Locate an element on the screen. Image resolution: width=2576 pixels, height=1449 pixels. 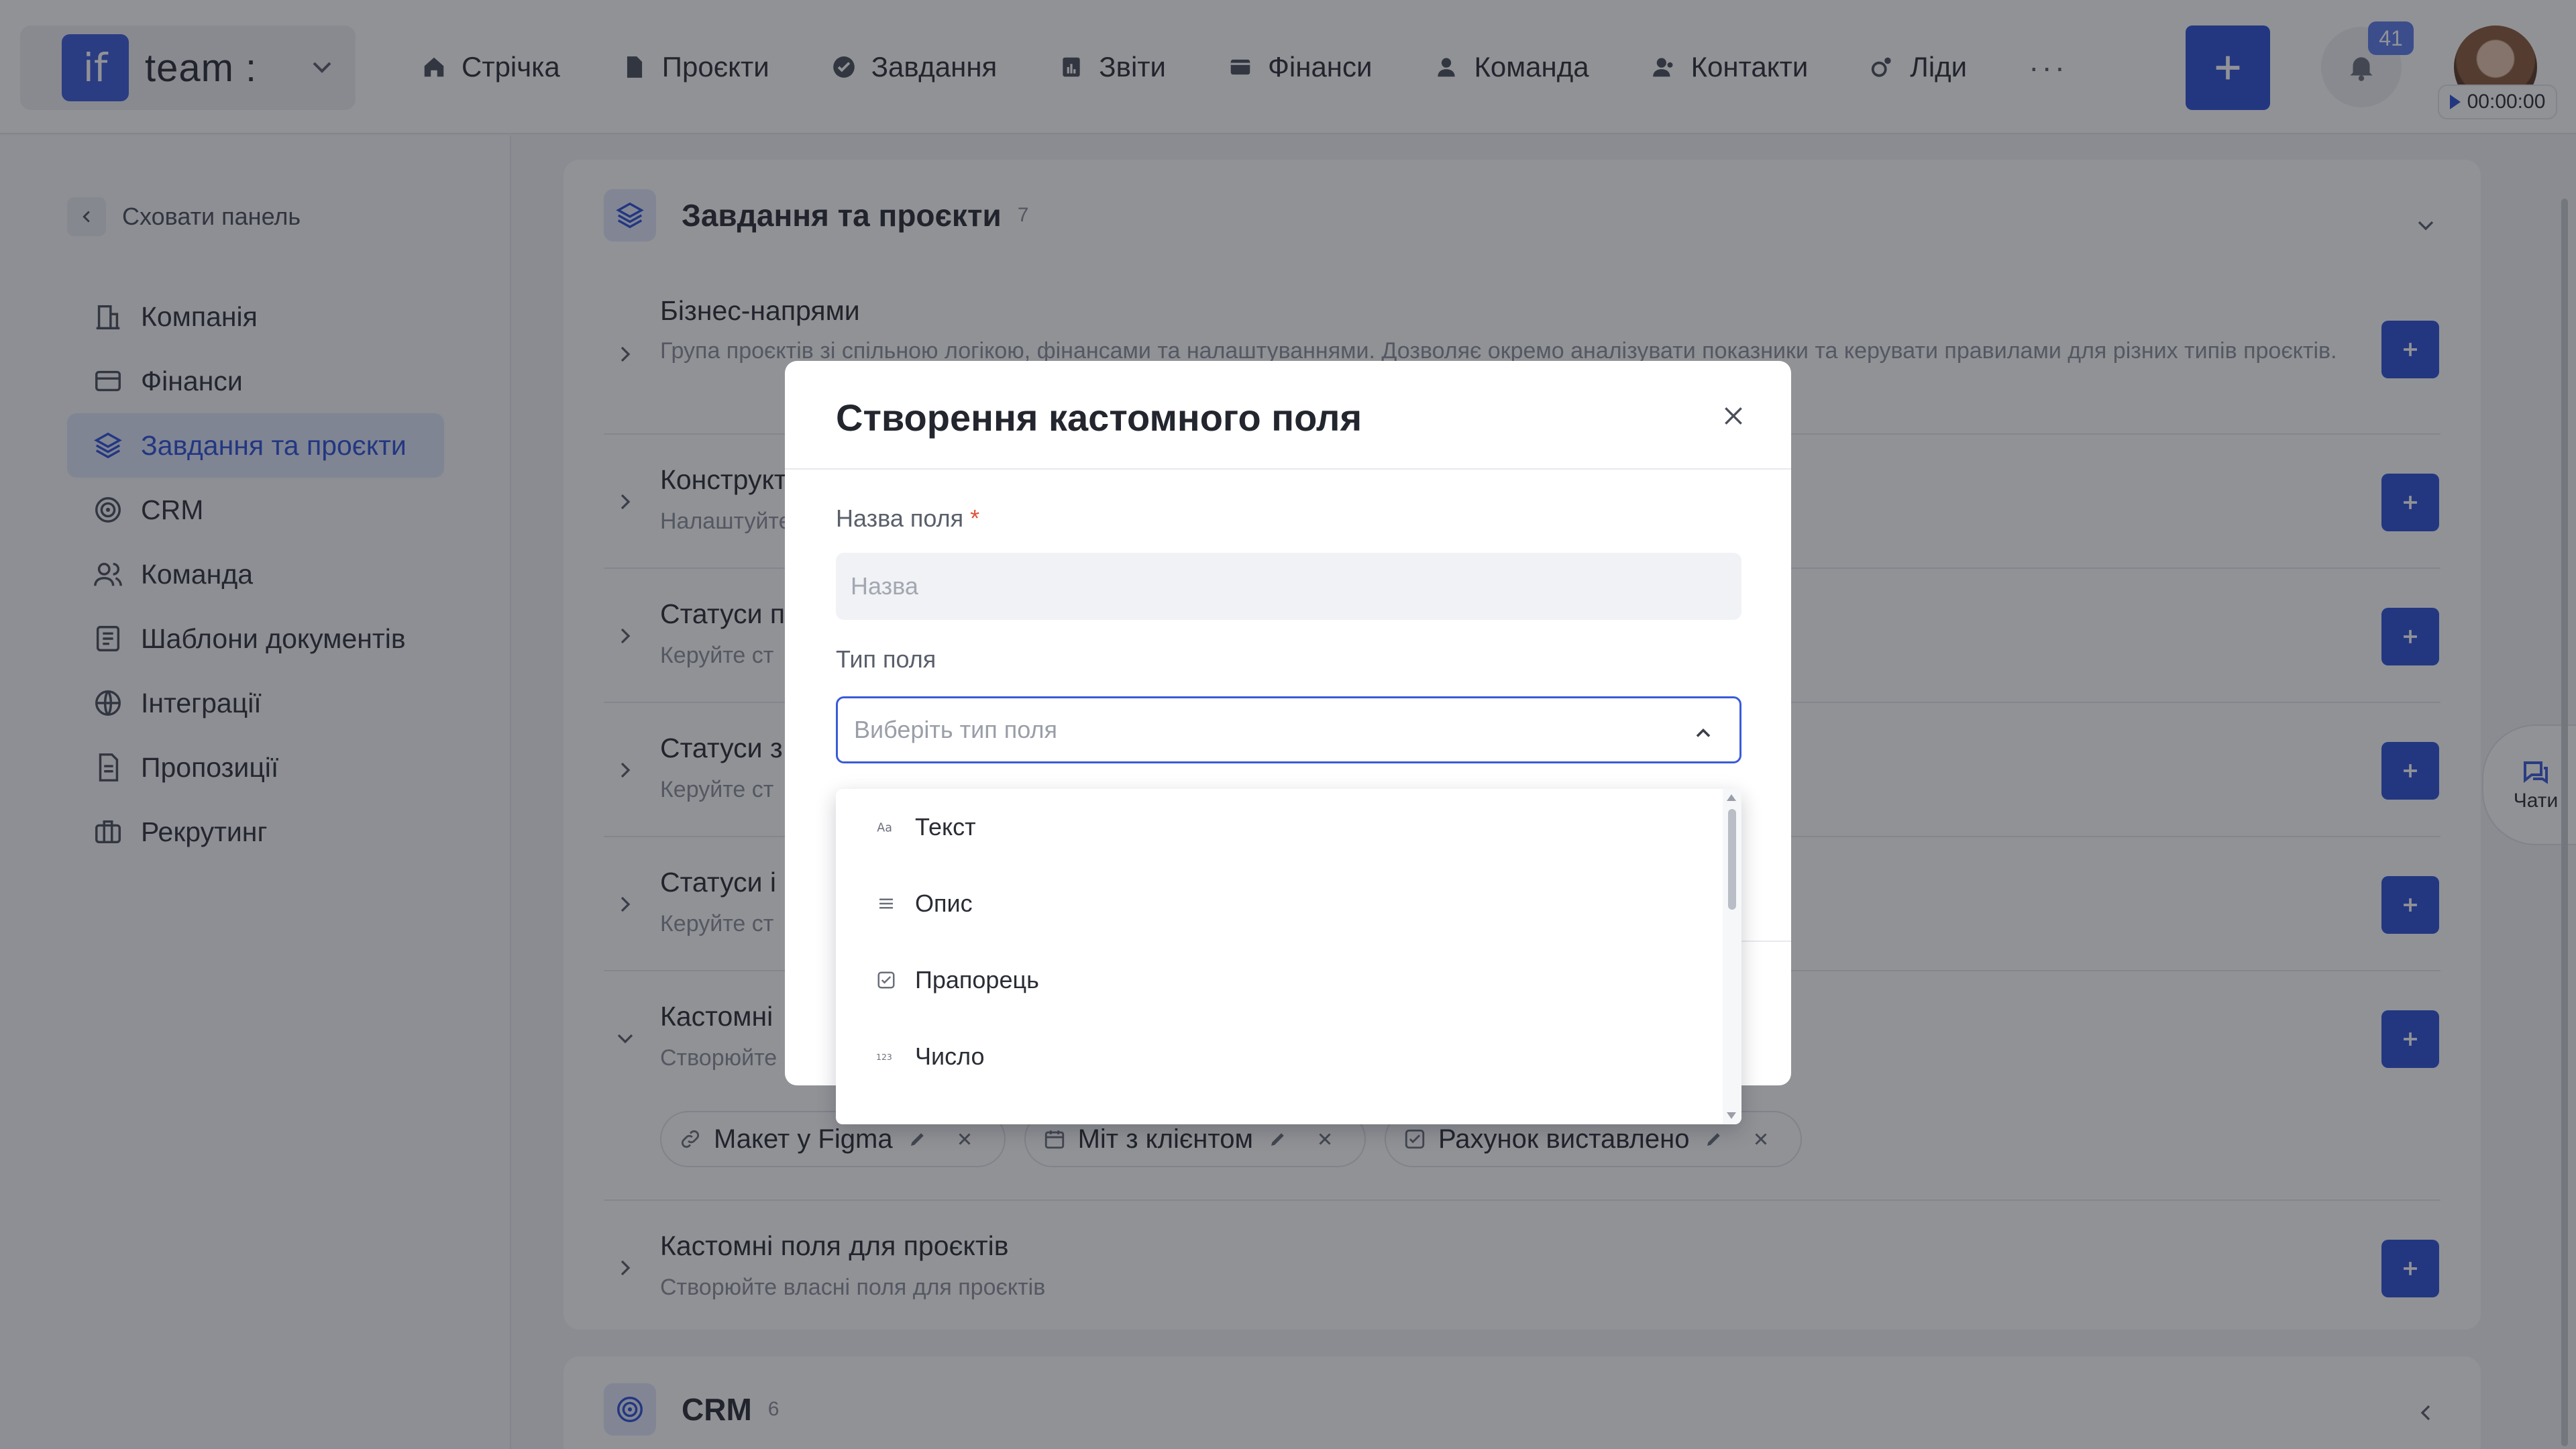
option-label: Опис is located at coordinates (944, 903).